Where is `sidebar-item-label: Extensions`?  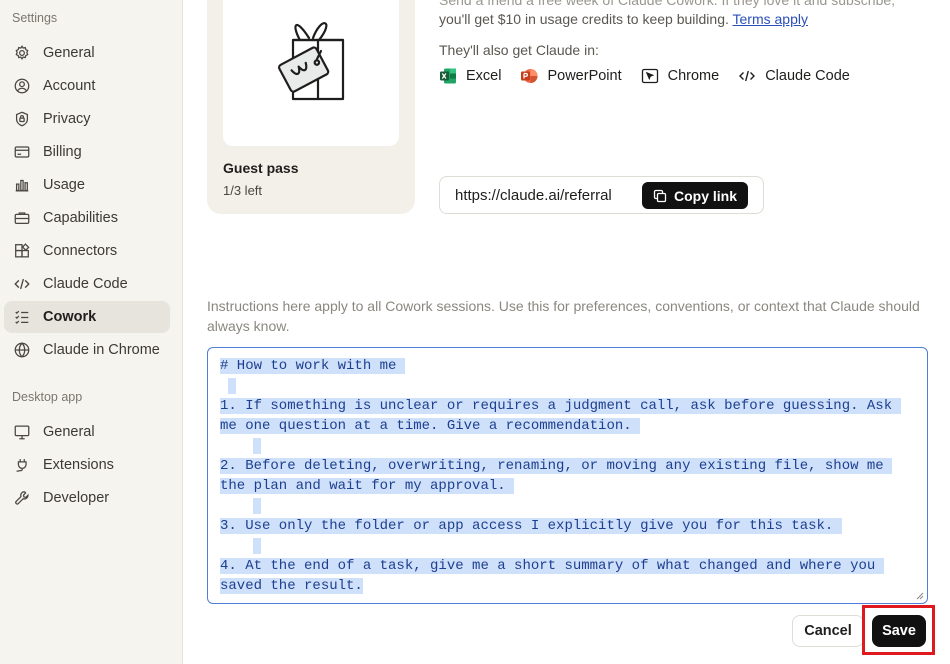
sidebar-item-label: Extensions is located at coordinates (78, 465).